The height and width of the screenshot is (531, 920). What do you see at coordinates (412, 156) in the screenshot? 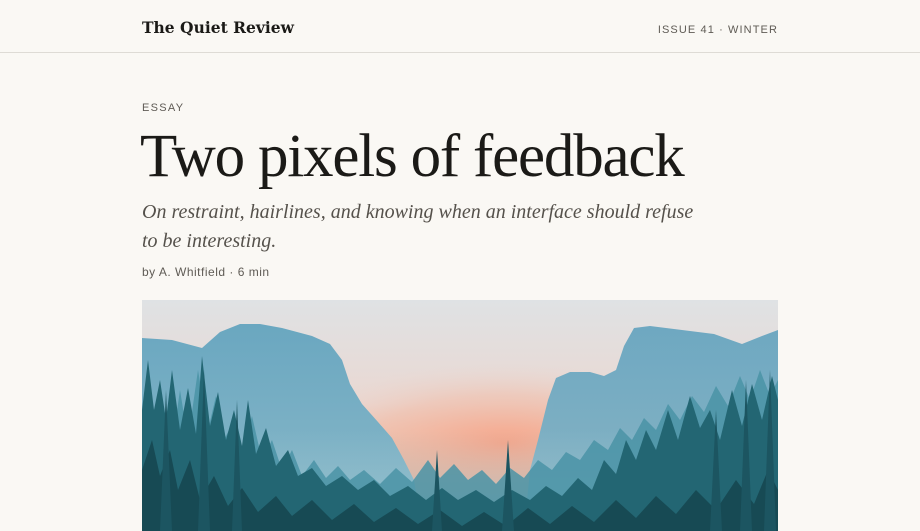
I see `article-title: Two pixels of feedback` at bounding box center [412, 156].